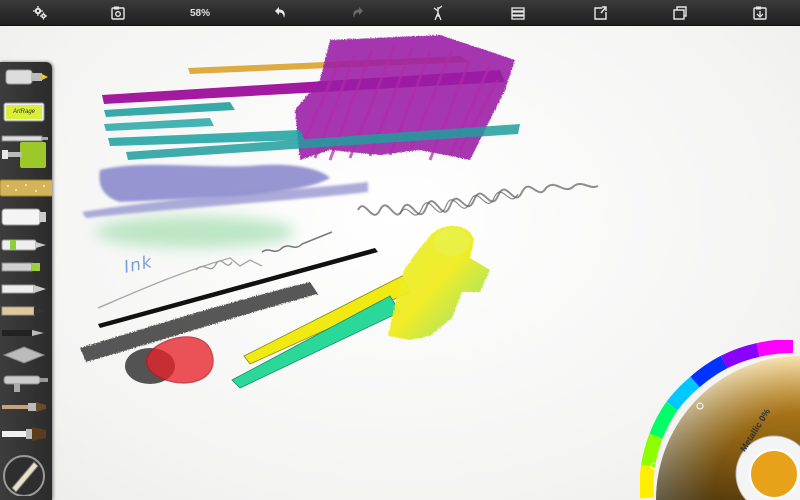 This screenshot has width=800, height=500. I want to click on undo-button, so click(280, 13).